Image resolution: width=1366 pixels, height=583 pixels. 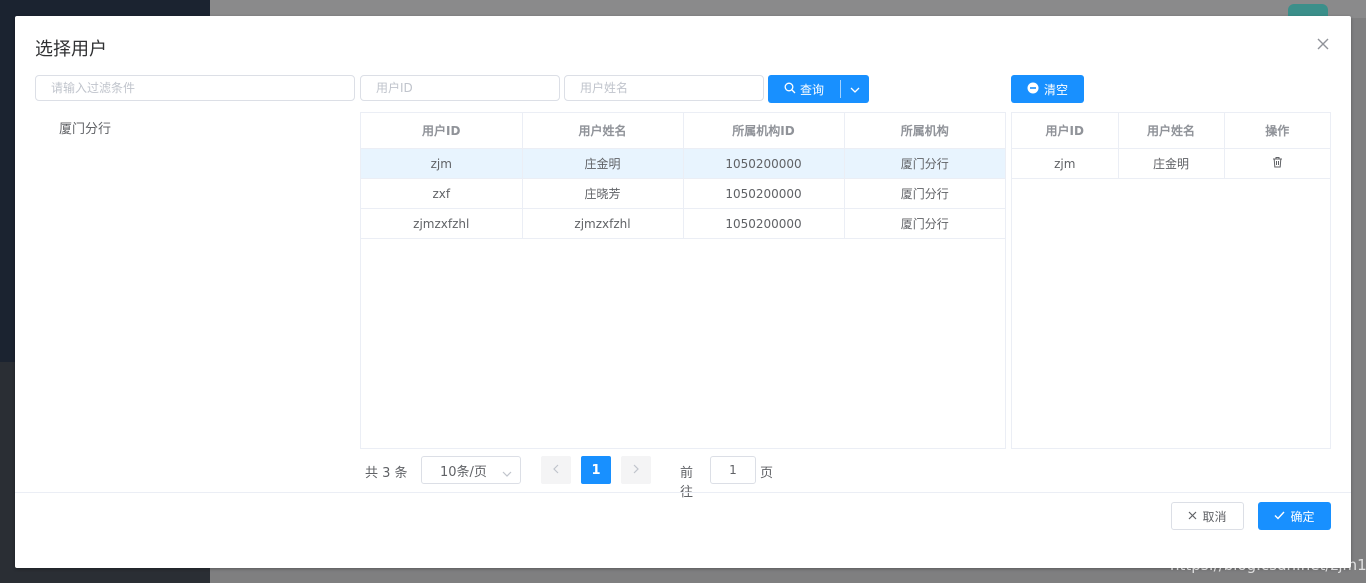 I want to click on column-header-org-id: 所属机构ID, so click(x=764, y=131).